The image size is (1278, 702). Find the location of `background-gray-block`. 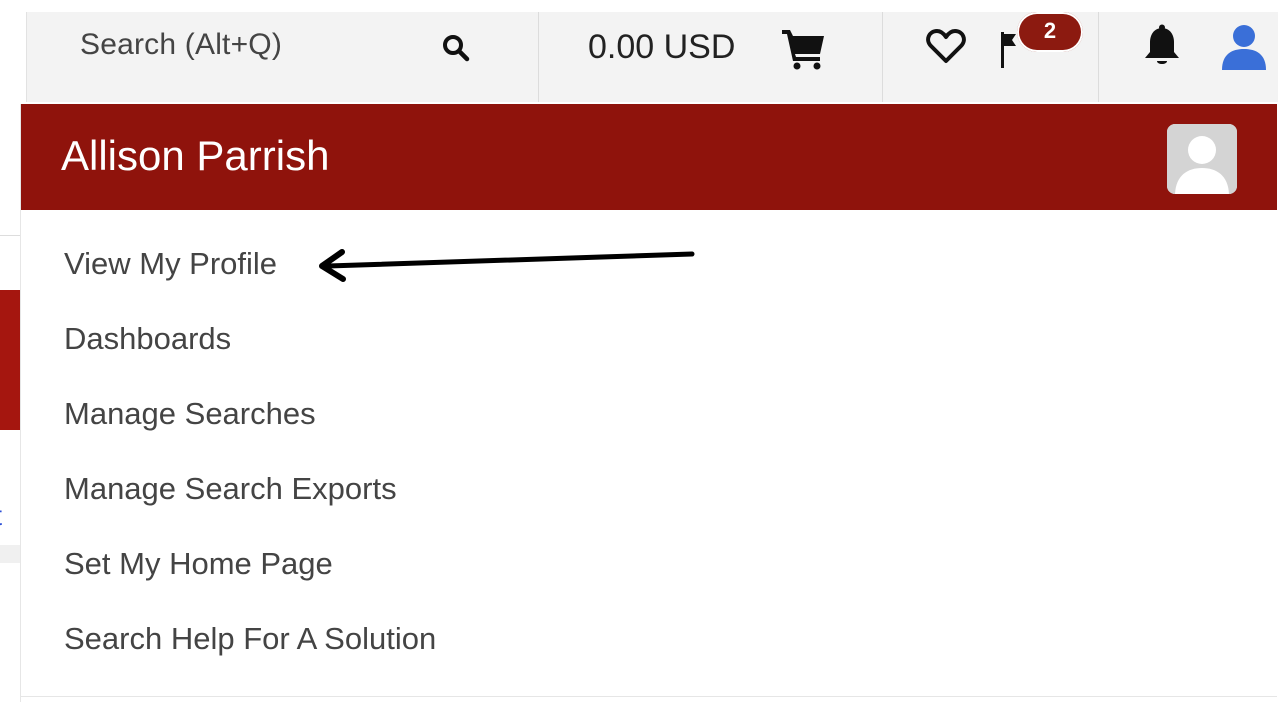

background-gray-block is located at coordinates (10, 554).